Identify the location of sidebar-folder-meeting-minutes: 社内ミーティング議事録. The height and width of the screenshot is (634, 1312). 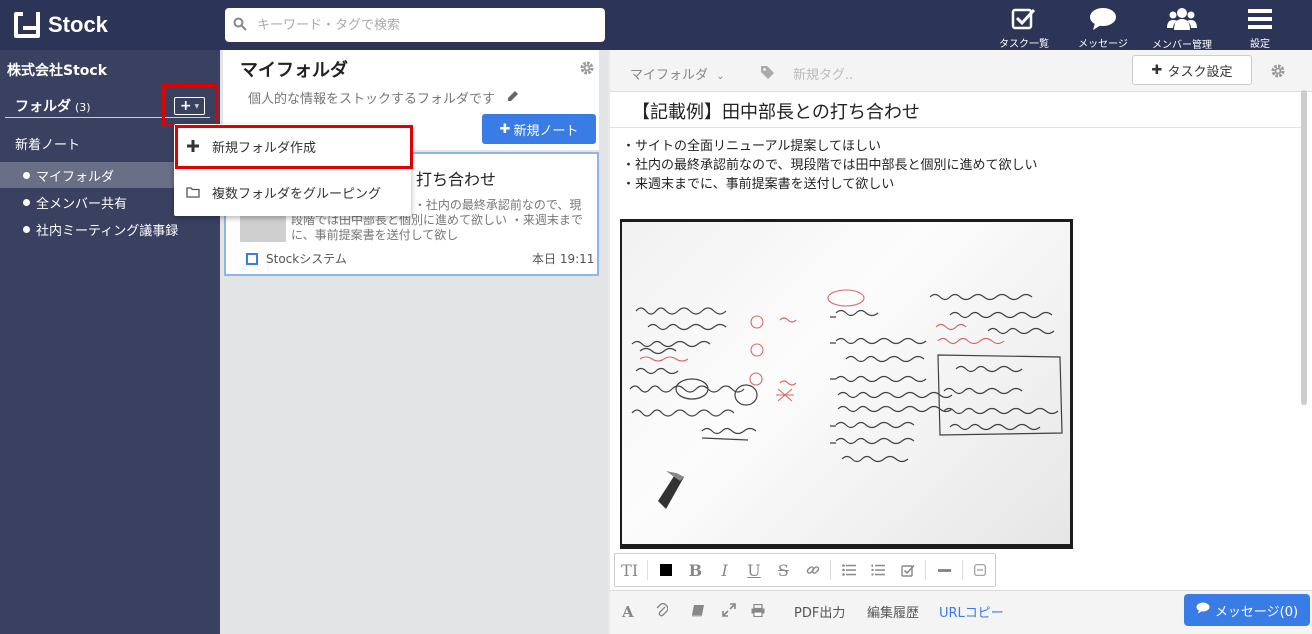
(110, 229).